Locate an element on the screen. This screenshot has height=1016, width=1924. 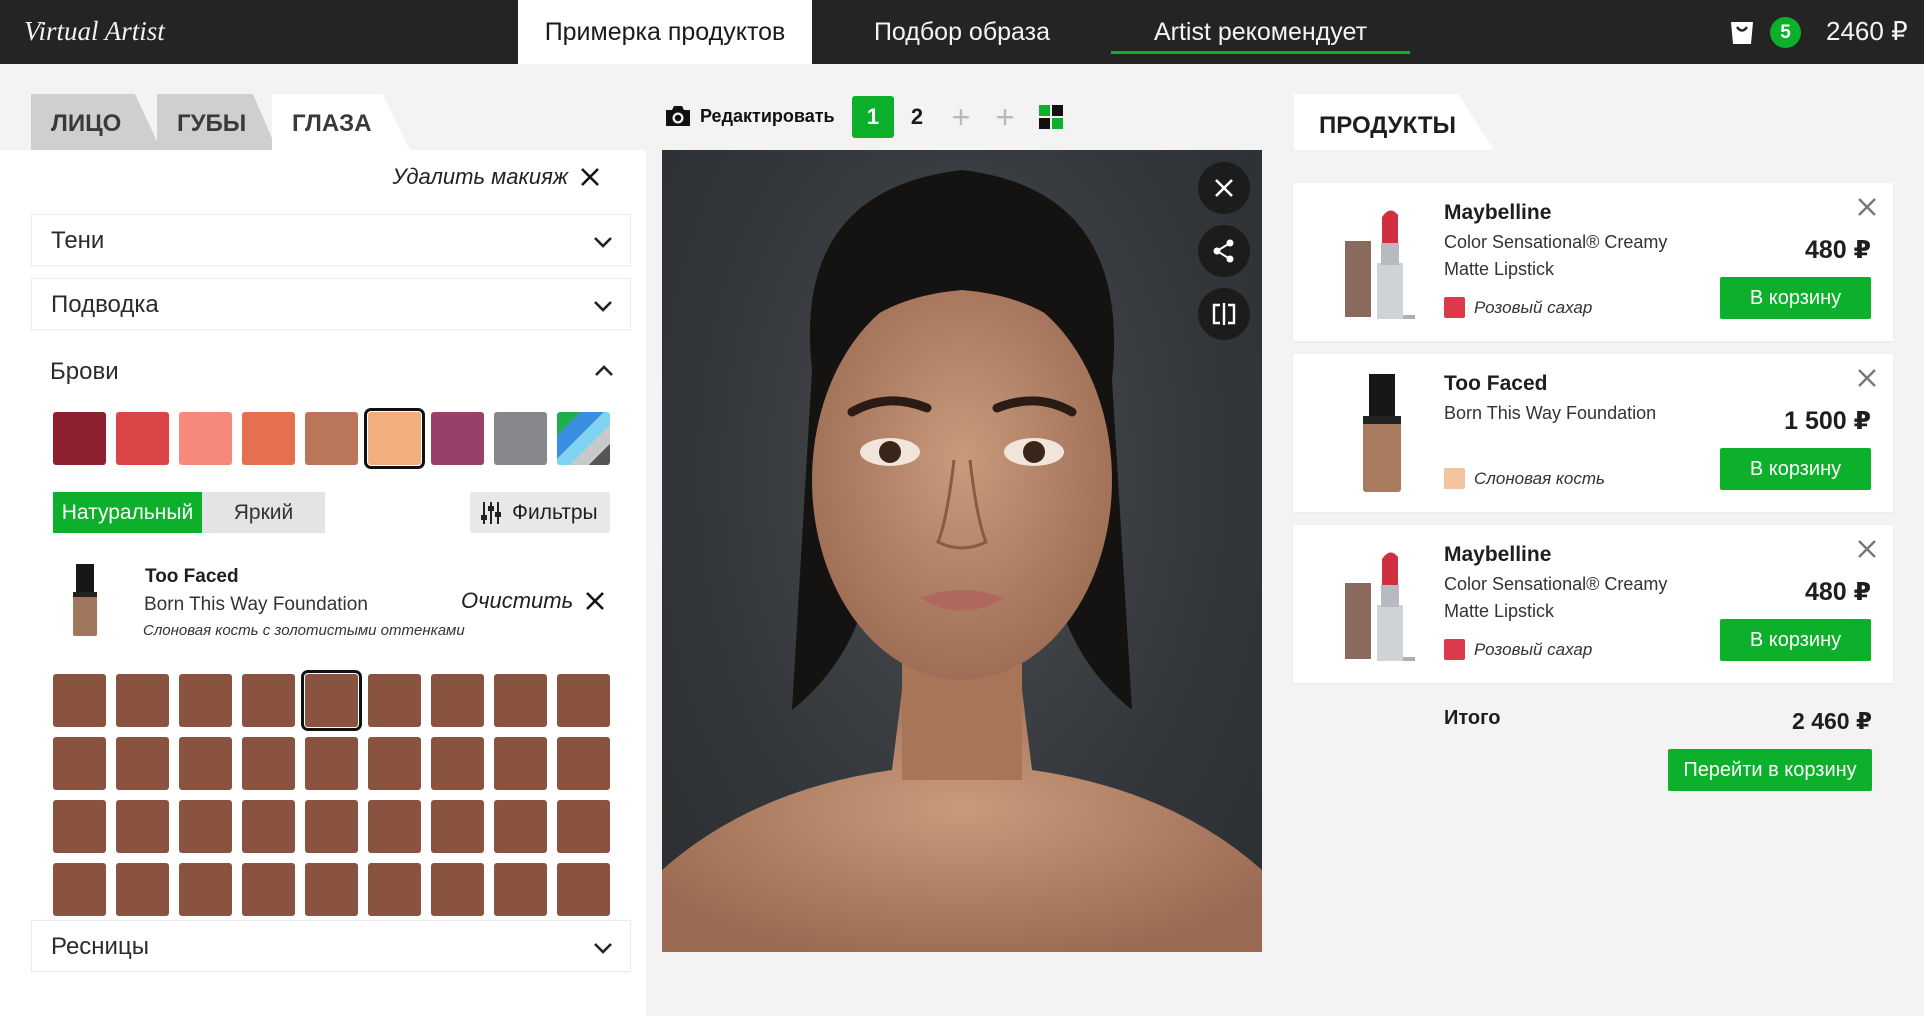
lipstick-image is located at coordinates (1380, 606).